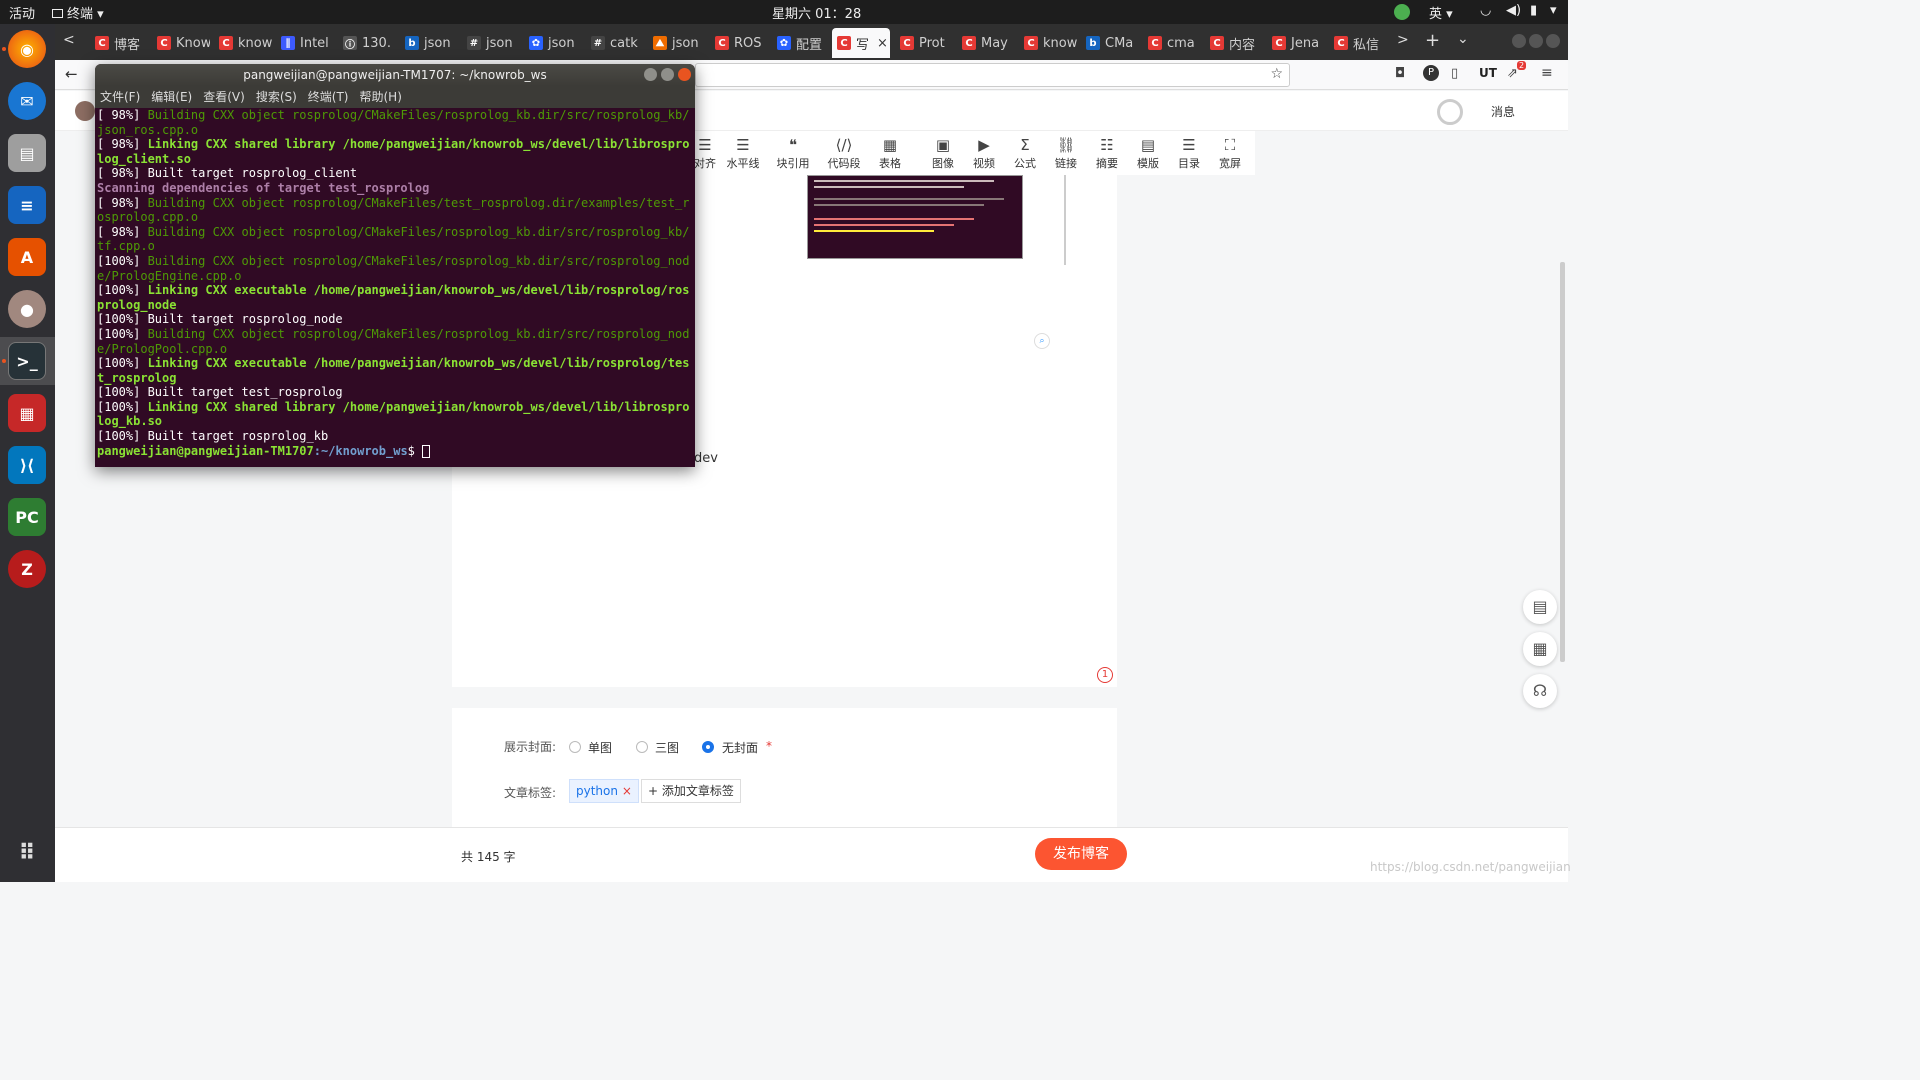  I want to click on terminal-minimize-button, so click(650, 74).